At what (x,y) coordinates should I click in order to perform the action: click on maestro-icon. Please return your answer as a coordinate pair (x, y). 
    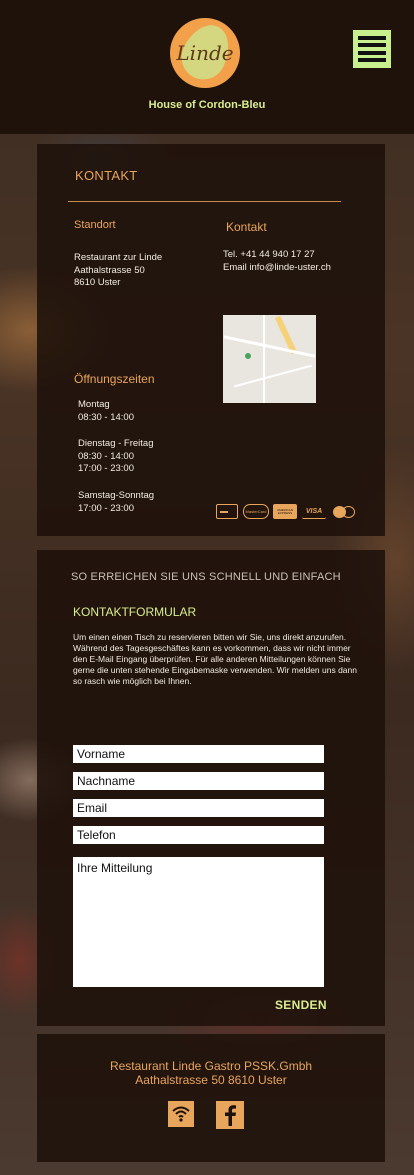
    Looking at the image, I should click on (345, 512).